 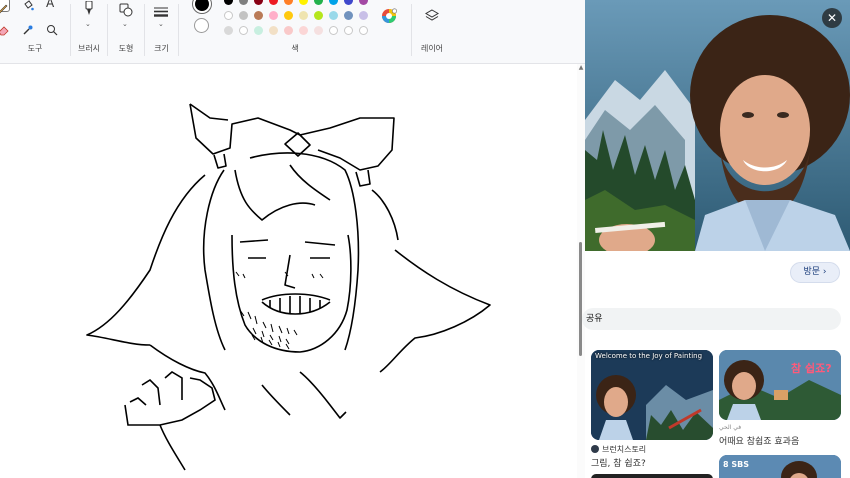 What do you see at coordinates (53, 5) in the screenshot?
I see `text-tool-icon: A` at bounding box center [53, 5].